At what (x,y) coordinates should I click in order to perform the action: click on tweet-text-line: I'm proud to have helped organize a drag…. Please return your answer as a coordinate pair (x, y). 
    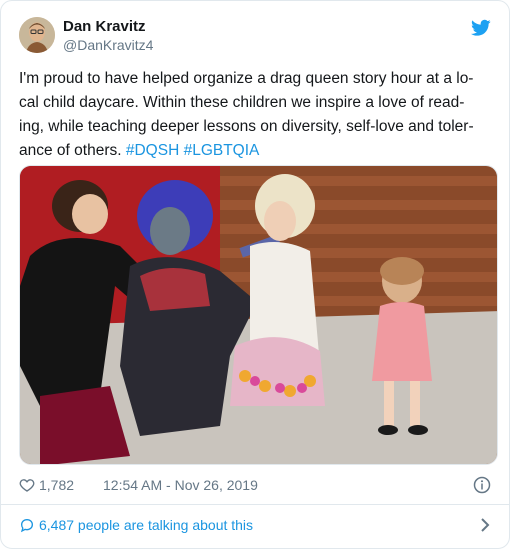
    Looking at the image, I should click on (246, 78).